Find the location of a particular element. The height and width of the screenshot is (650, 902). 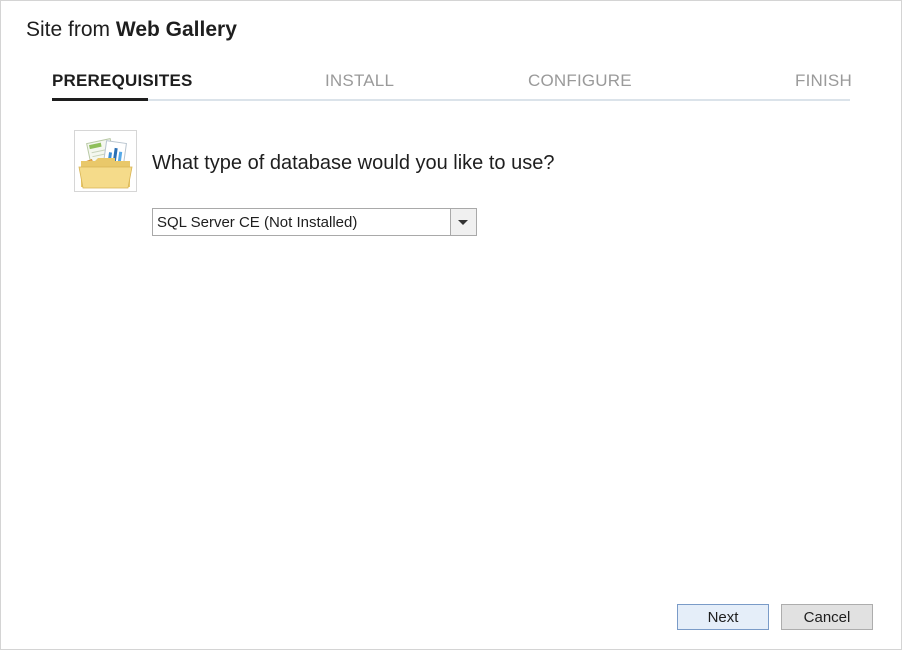

database-type-select: SQL Server CE (Not Installed) is located at coordinates (314, 222).